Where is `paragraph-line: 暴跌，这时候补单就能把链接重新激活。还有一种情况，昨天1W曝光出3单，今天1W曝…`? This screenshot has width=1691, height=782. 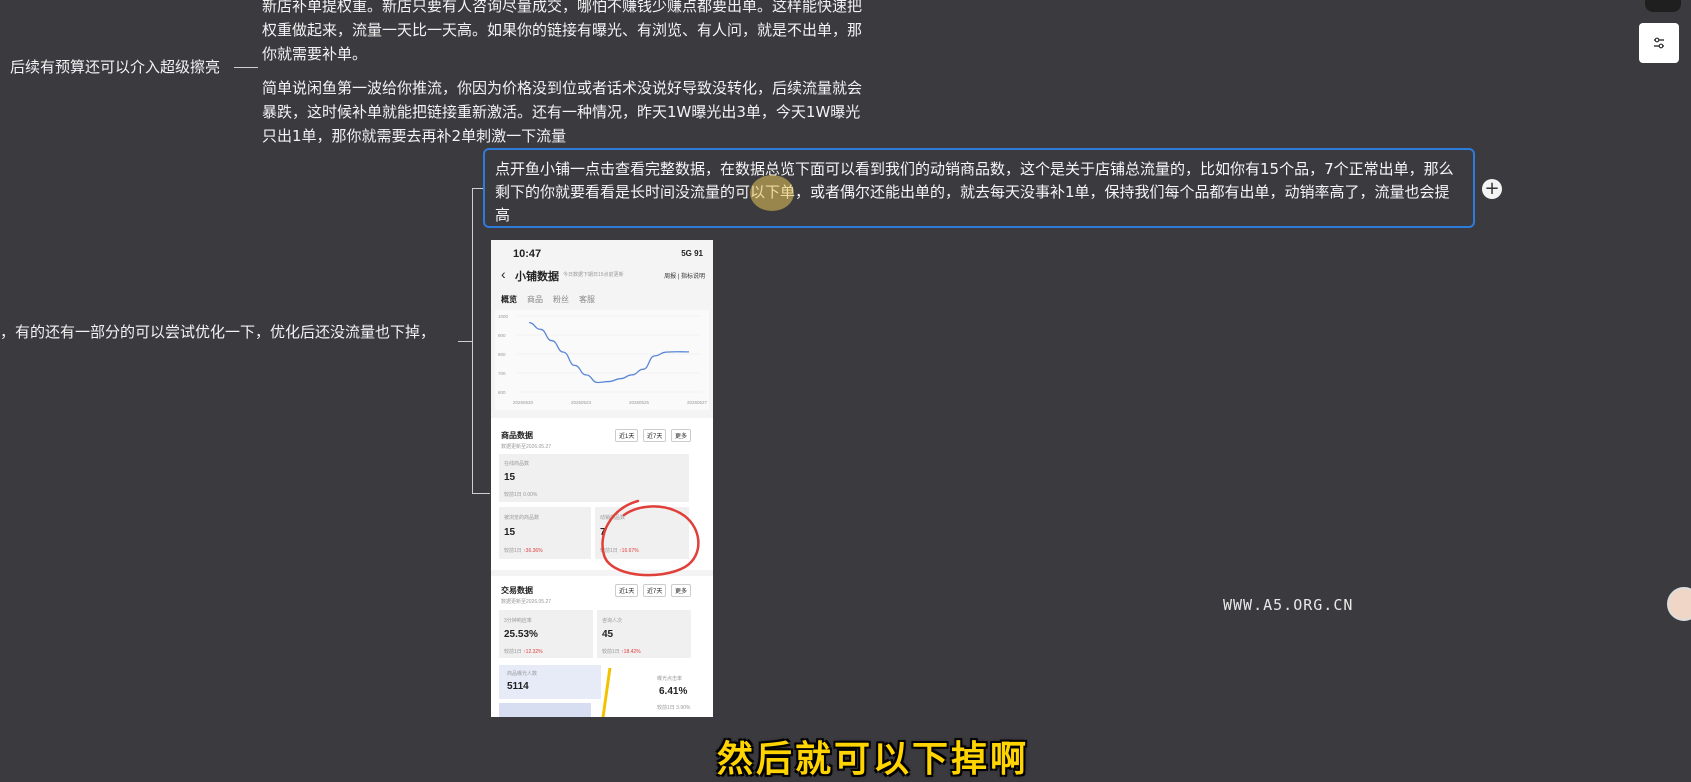 paragraph-line: 暴跌，这时候补单就能把链接重新激活。还有一种情况，昨天1W曝光出3单，今天1W曝… is located at coordinates (561, 112).